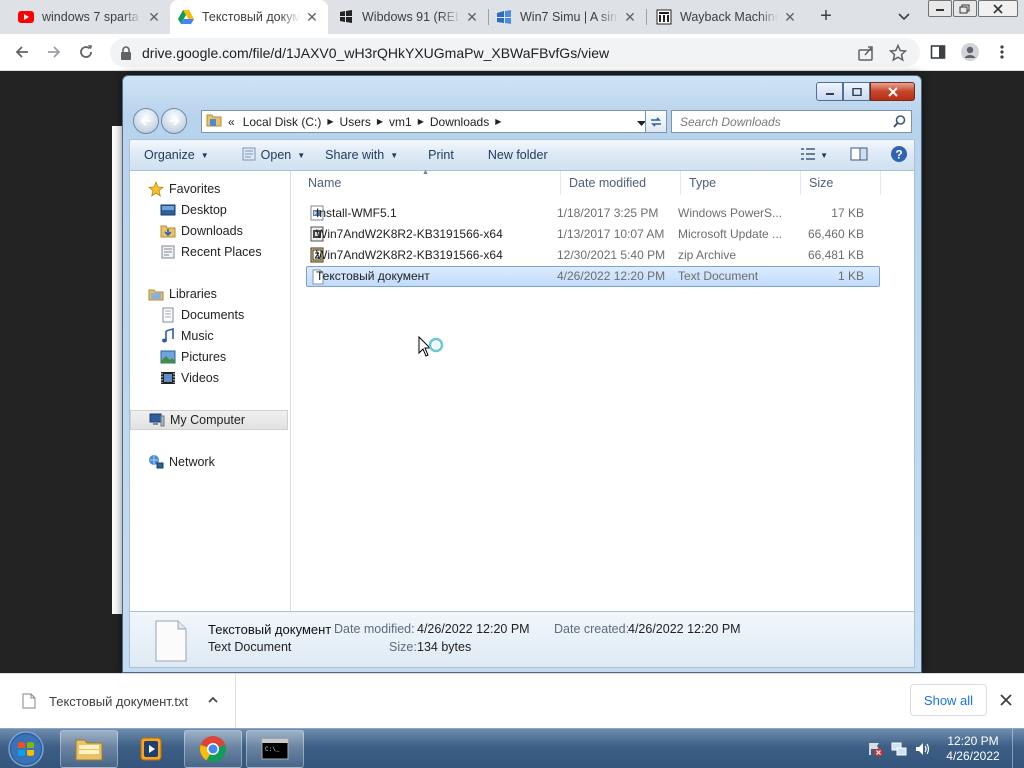 Image resolution: width=1024 pixels, height=768 pixels. Describe the element at coordinates (824, 155) in the screenshot. I see `view-options-dropdown-icon: ▼` at that location.